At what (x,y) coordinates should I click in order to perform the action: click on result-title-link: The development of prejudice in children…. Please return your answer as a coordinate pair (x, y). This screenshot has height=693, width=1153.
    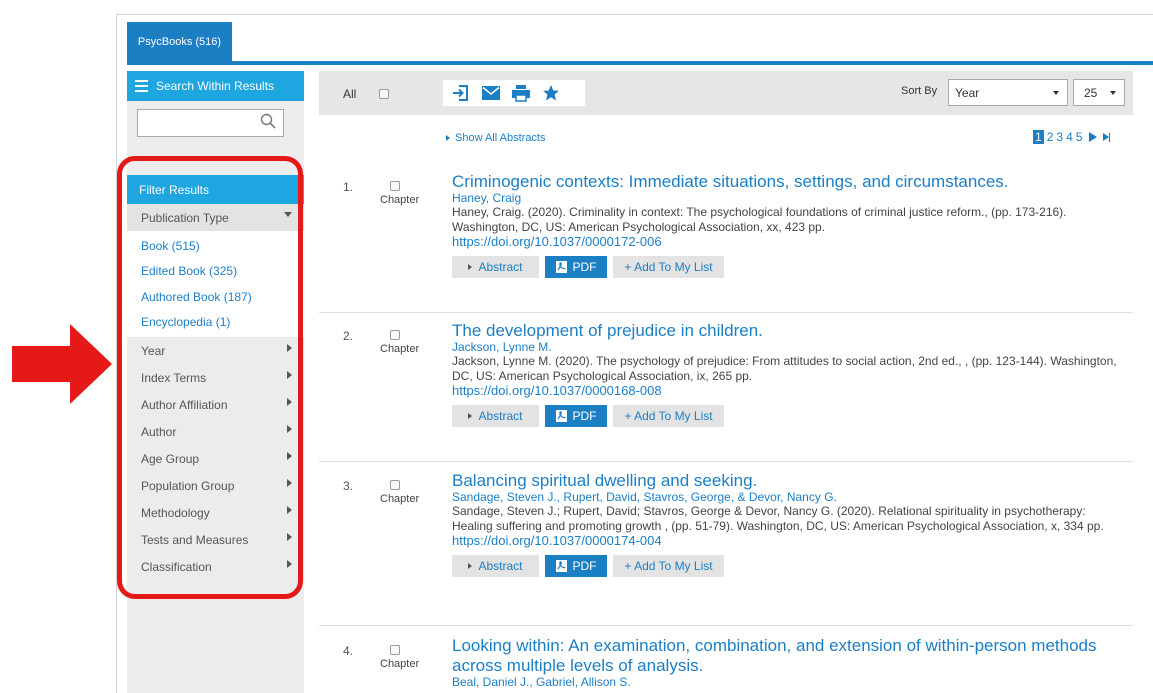
    Looking at the image, I should click on (787, 331).